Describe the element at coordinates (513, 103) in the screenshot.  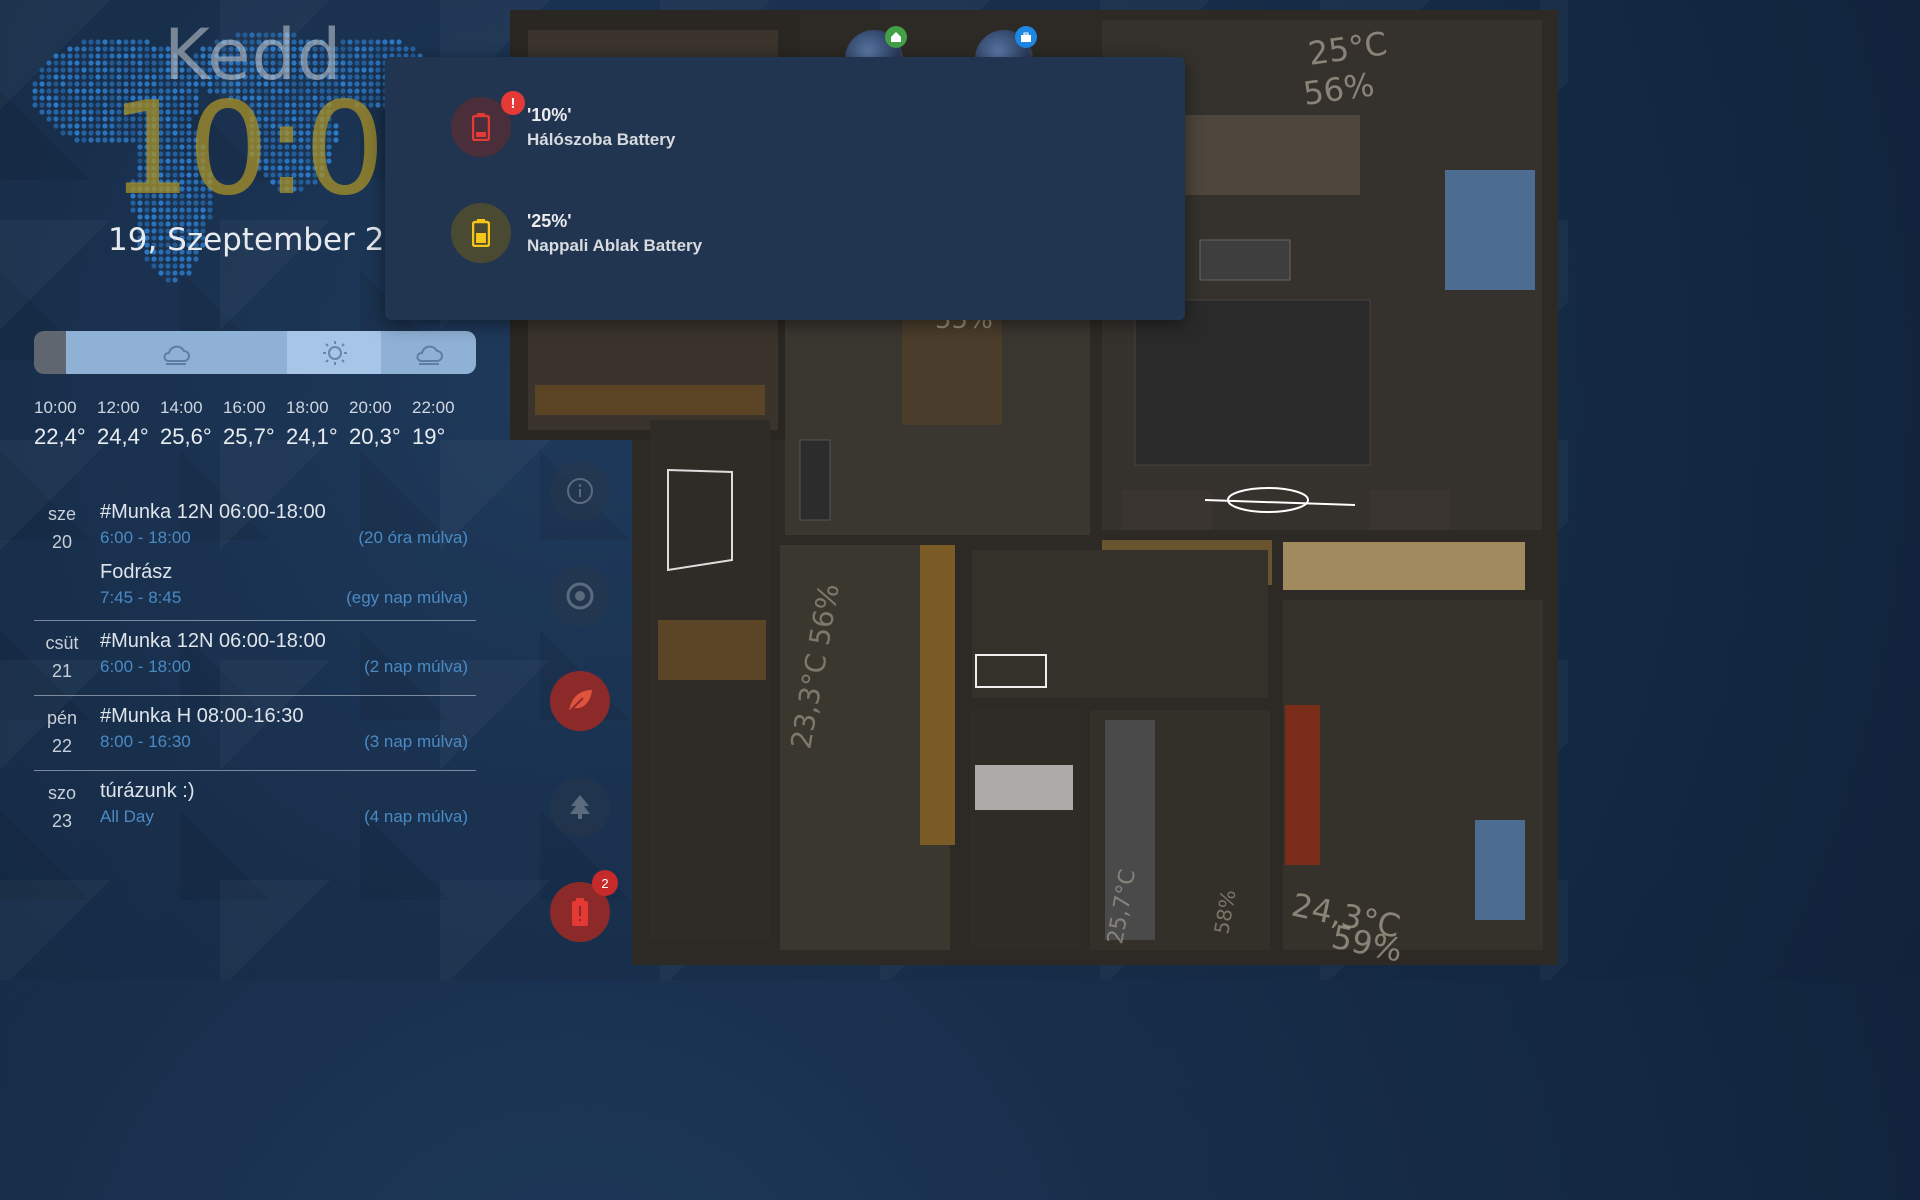
I see `alert-badge-icon: !` at that location.